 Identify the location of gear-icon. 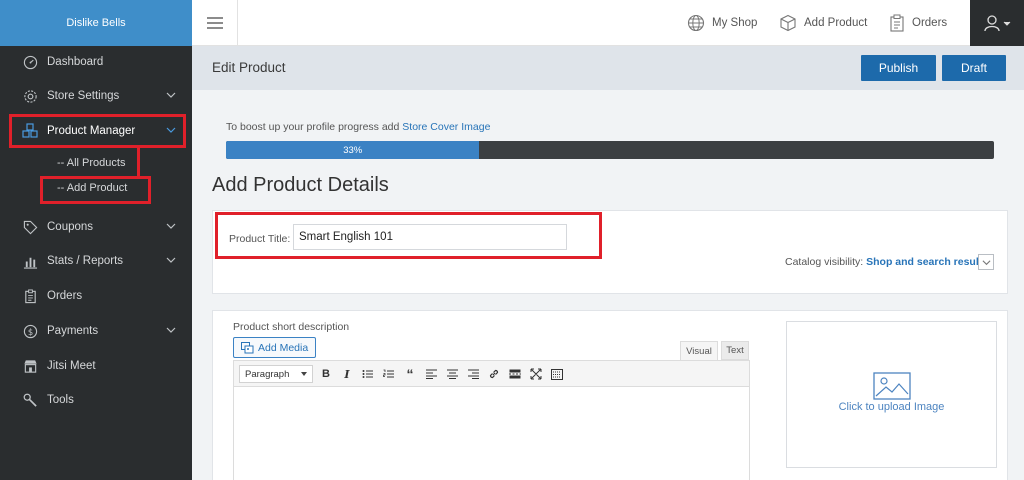
(30, 96).